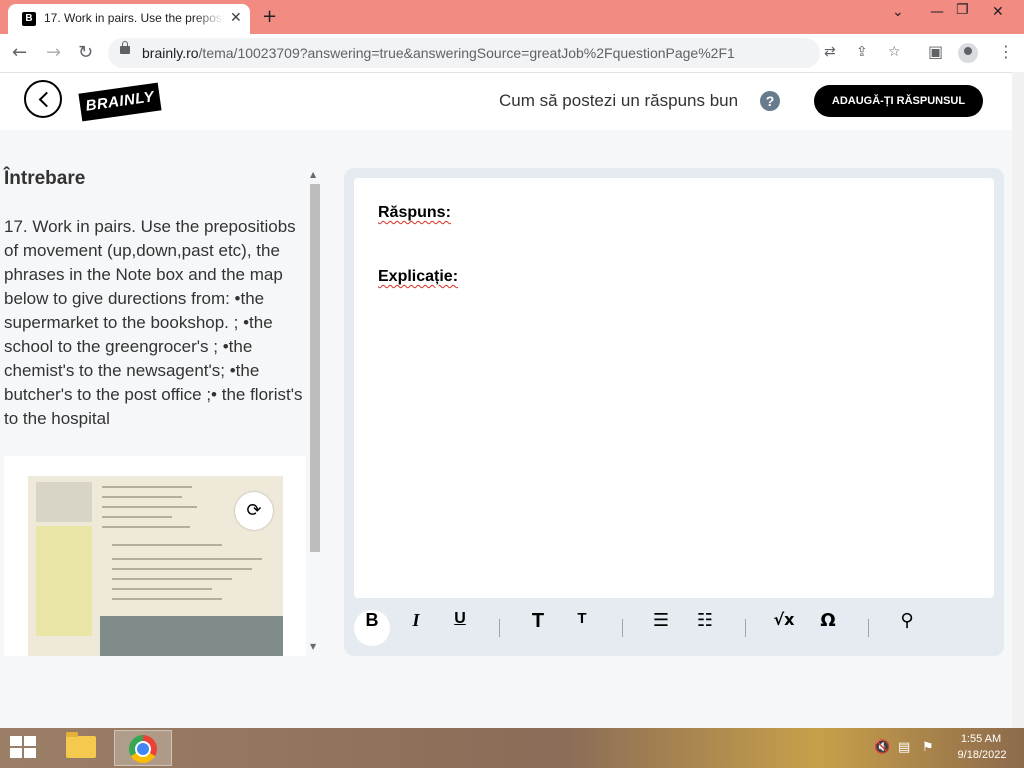  What do you see at coordinates (998, 12) in the screenshot?
I see `window-close-icon: ✕` at bounding box center [998, 12].